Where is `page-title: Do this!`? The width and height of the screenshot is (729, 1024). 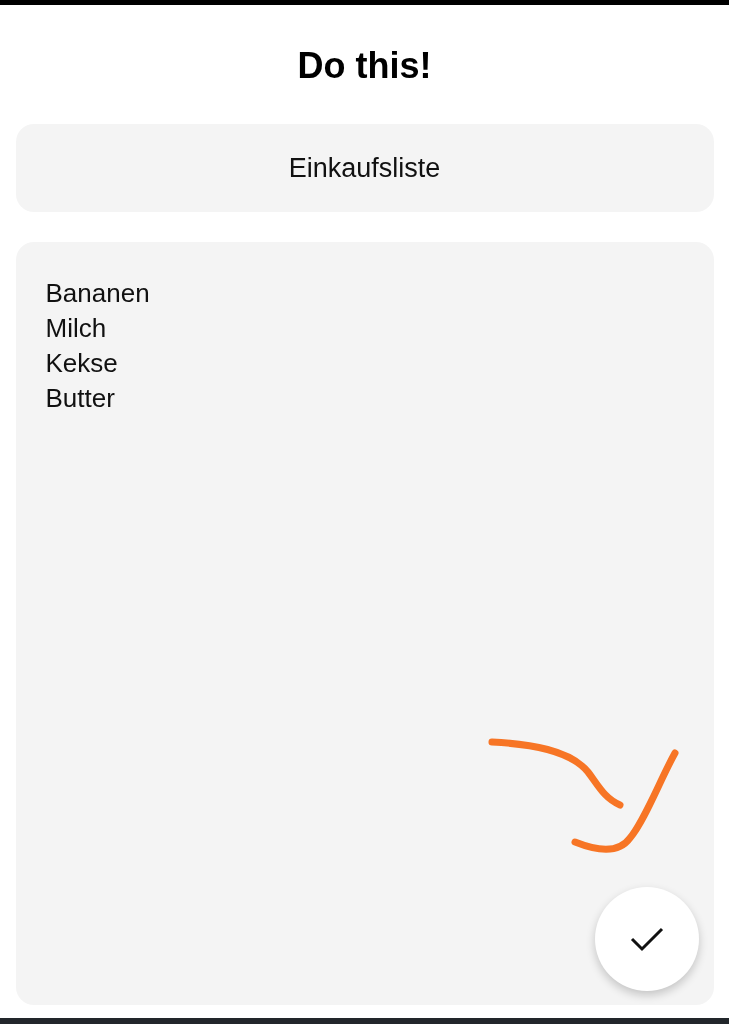 page-title: Do this! is located at coordinates (364, 66).